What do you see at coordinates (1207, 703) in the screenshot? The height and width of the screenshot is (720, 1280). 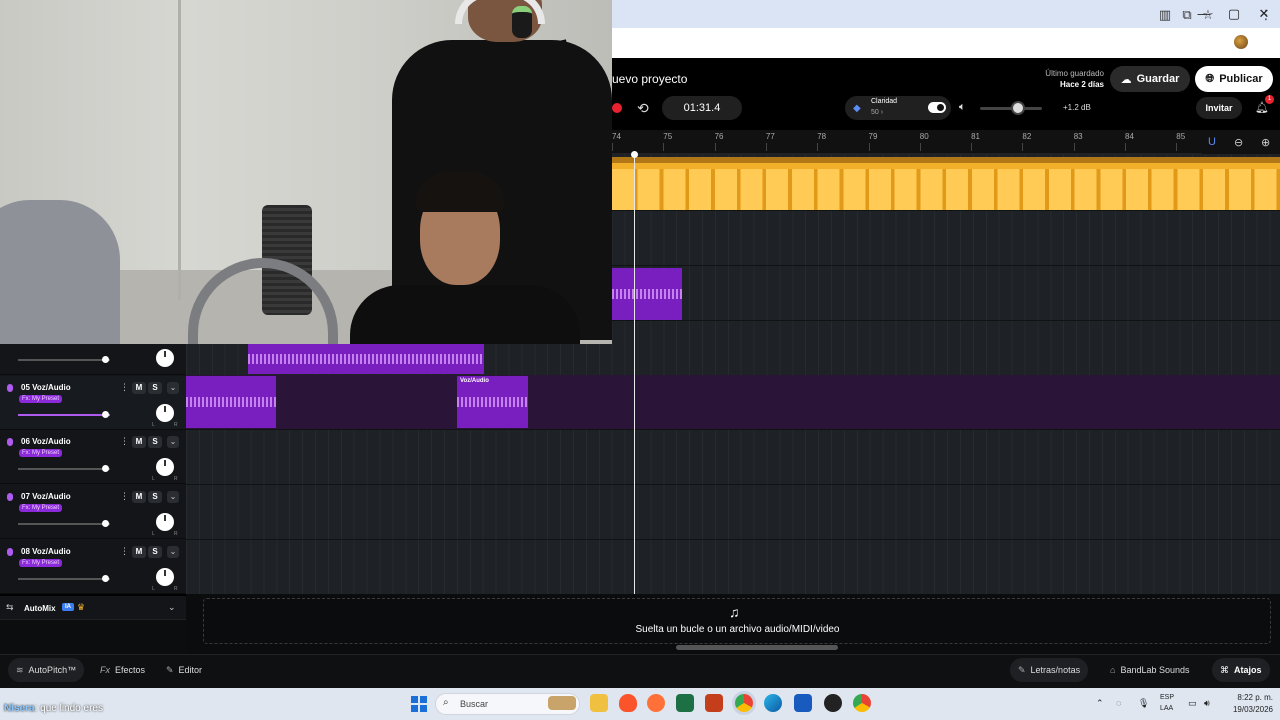 I see `speaker-icon: 🔊︎` at bounding box center [1207, 703].